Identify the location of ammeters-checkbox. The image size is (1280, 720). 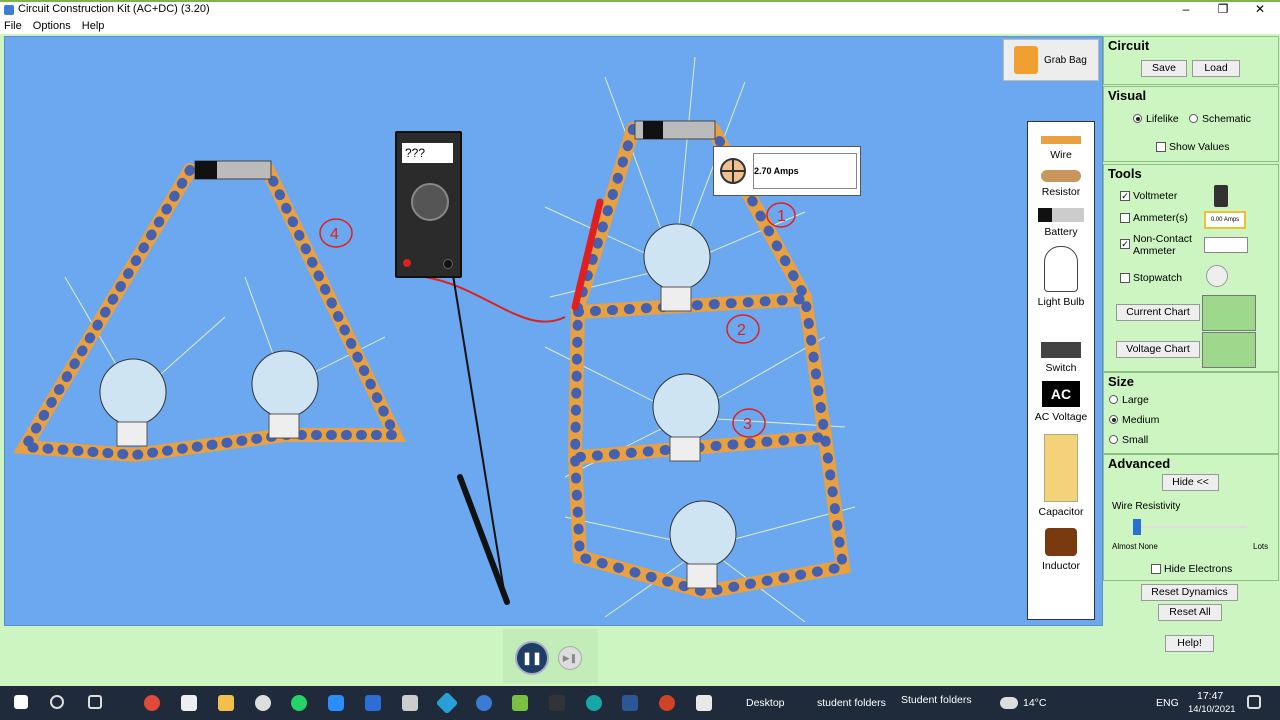
(1125, 218).